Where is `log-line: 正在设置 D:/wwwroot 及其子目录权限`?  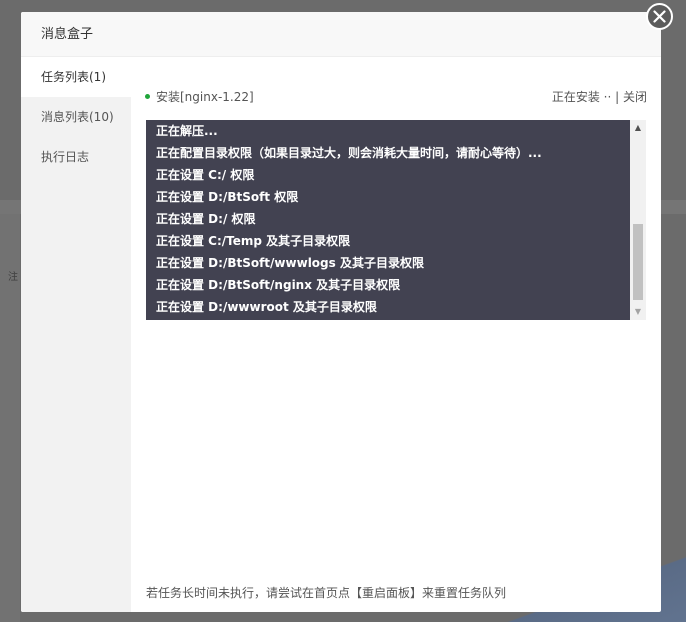 log-line: 正在设置 D:/wwwroot 及其子目录权限 is located at coordinates (266, 307).